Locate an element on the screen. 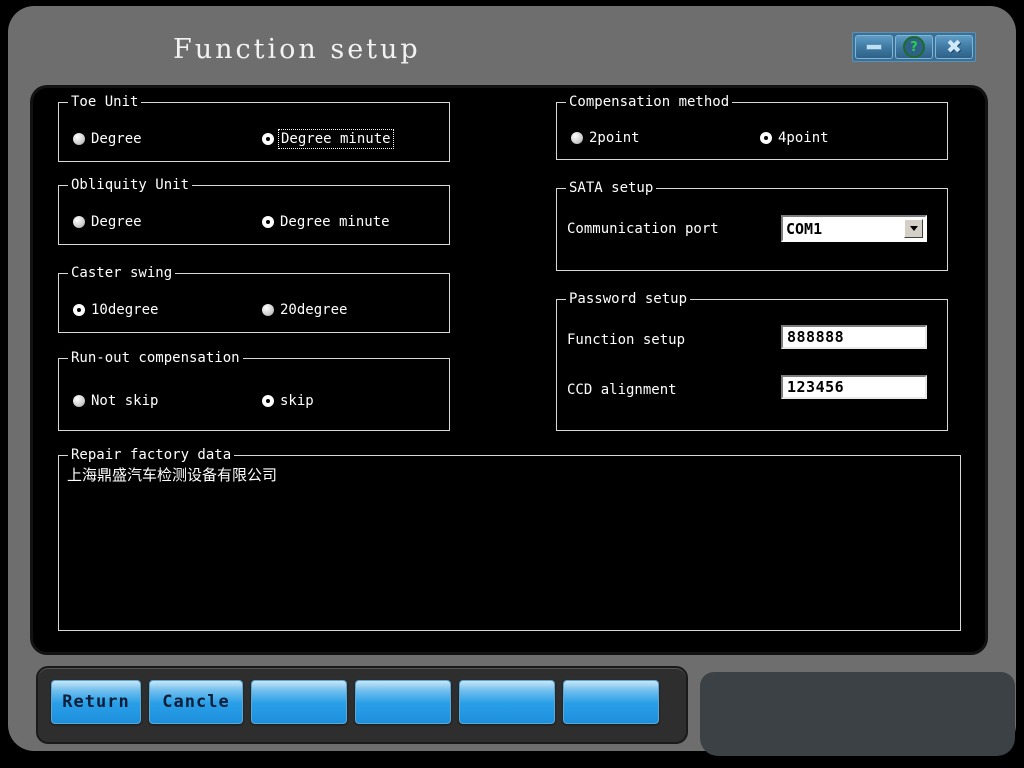 Image resolution: width=1024 pixels, height=768 pixels. chevron-down-icon is located at coordinates (913, 228).